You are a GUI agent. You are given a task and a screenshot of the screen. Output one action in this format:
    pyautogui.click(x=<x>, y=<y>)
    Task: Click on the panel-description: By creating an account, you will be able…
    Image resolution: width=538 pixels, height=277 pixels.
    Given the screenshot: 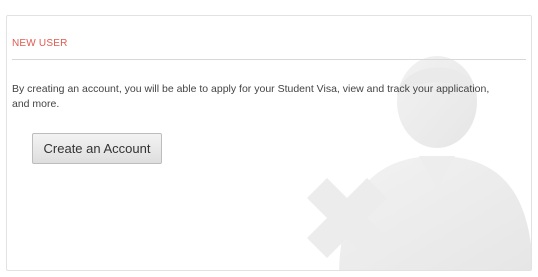 What is the action you would take?
    pyautogui.click(x=251, y=96)
    